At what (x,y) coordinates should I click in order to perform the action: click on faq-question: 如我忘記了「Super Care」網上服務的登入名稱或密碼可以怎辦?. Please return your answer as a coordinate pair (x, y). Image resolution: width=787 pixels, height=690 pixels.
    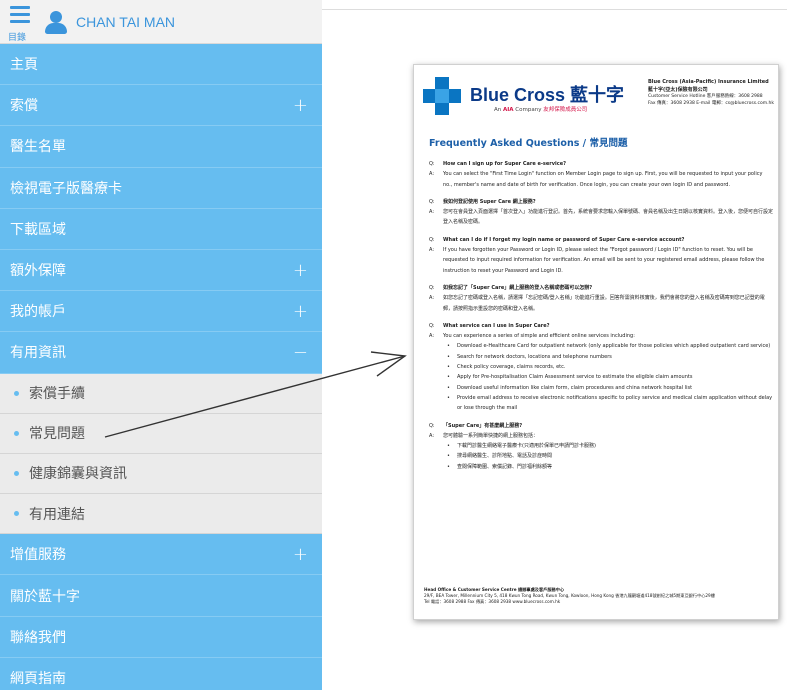
    Looking at the image, I should click on (518, 287).